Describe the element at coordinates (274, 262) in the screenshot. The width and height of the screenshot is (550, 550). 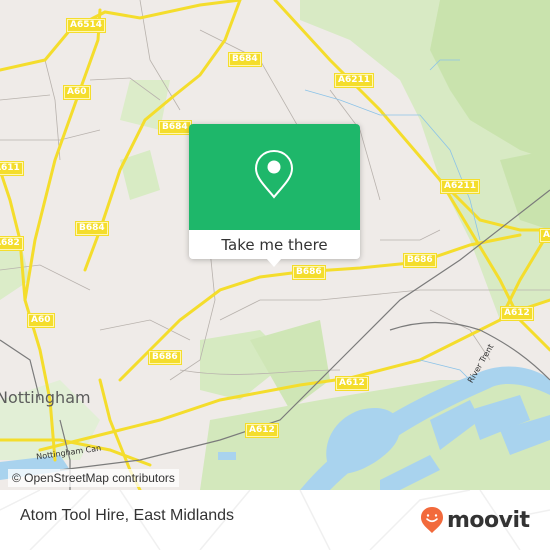
I see `popup-pointer` at that location.